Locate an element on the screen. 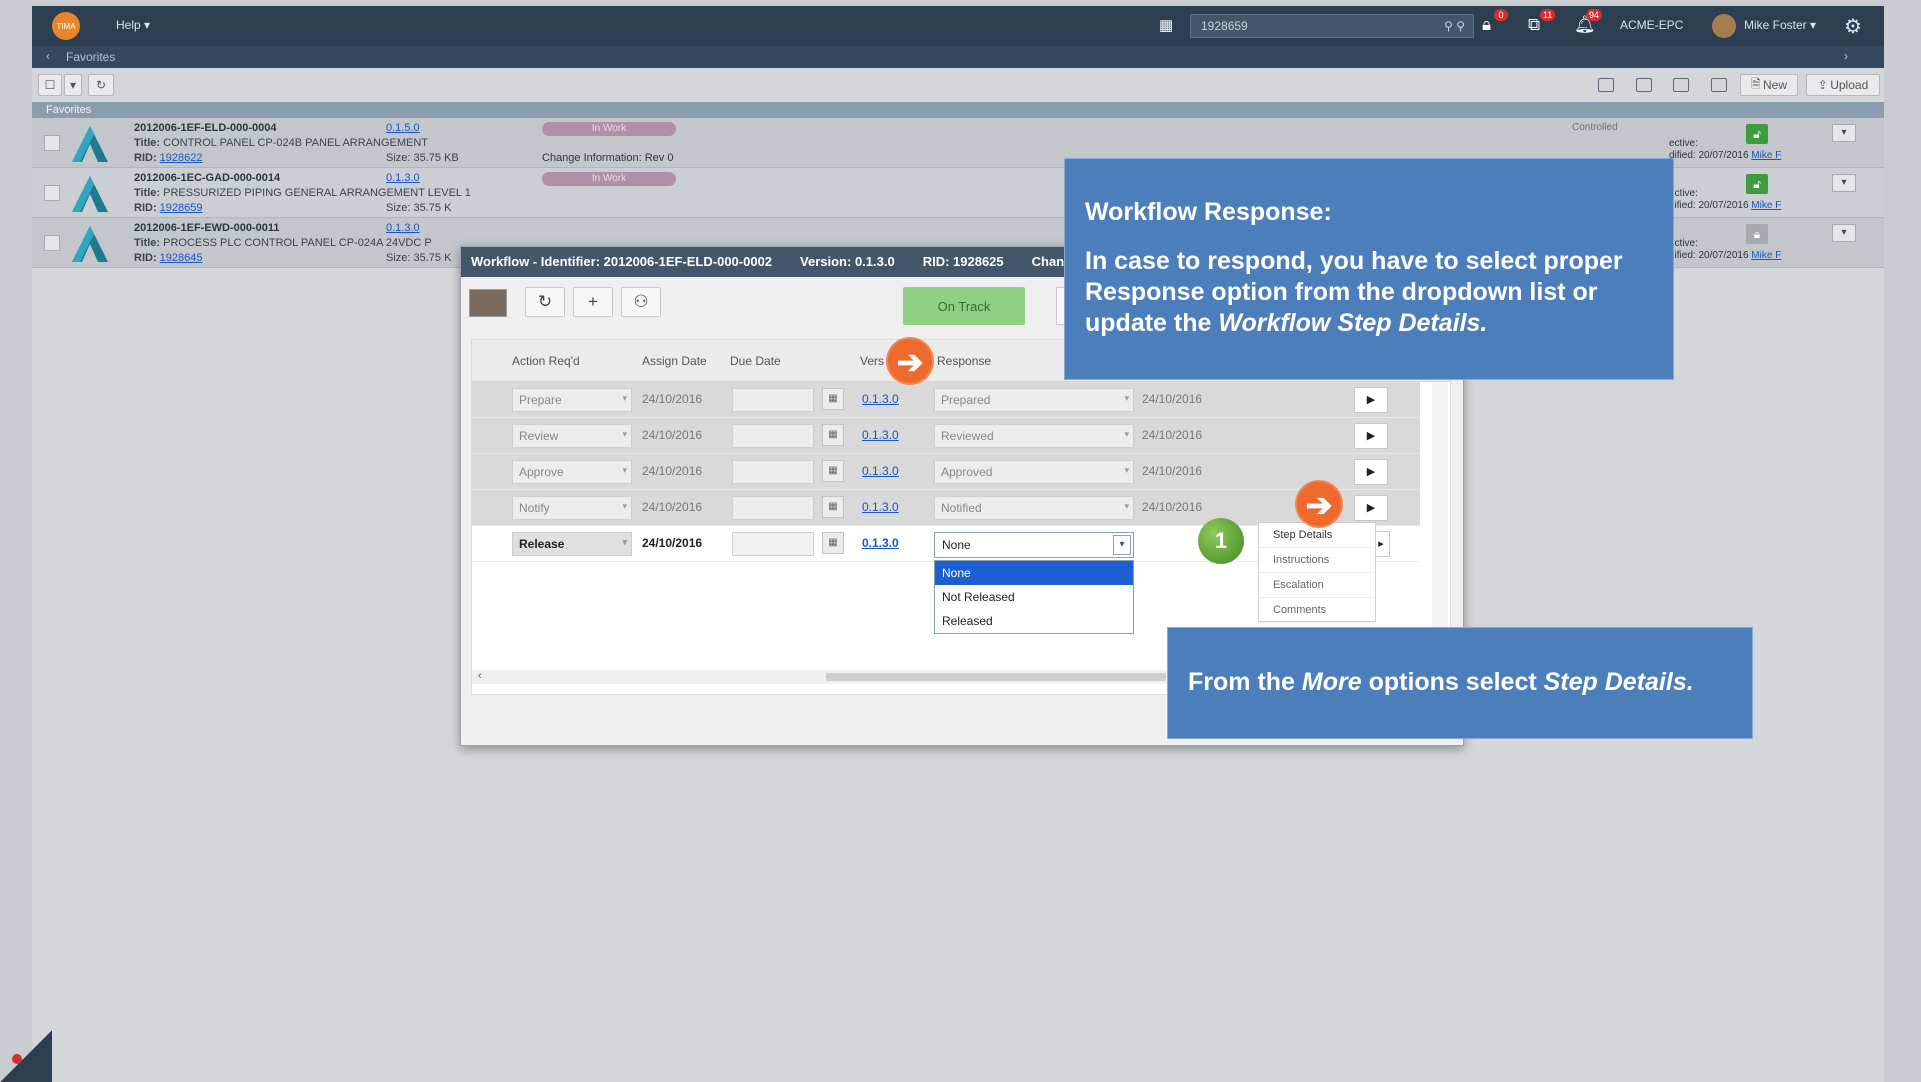 The image size is (1921, 1082). menu-escalation: Escalation is located at coordinates (1317, 585).